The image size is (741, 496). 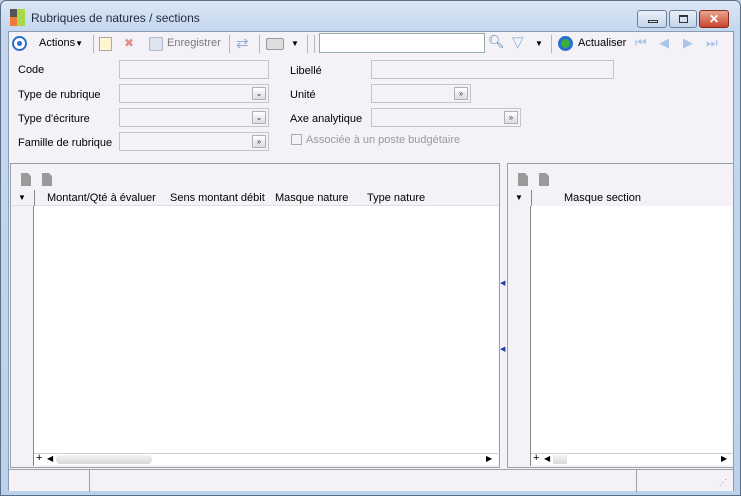 What do you see at coordinates (18, 17) in the screenshot?
I see `app-icon` at bounding box center [18, 17].